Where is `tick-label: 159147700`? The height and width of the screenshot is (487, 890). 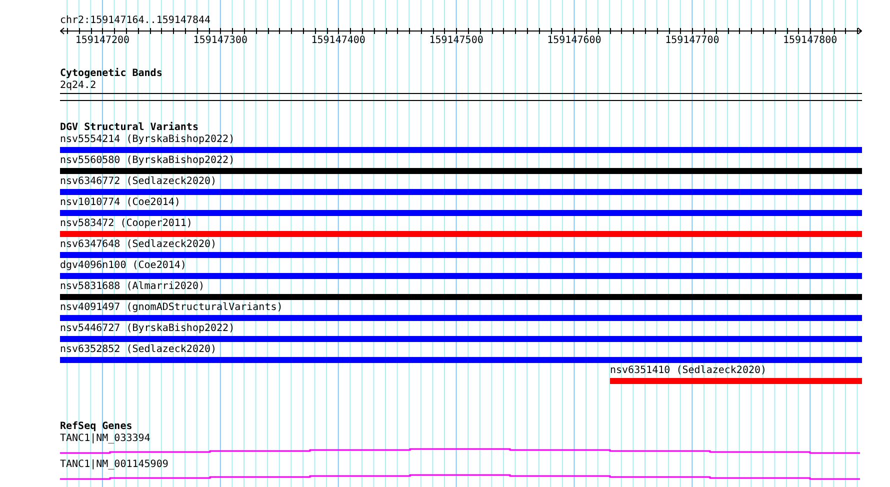 tick-label: 159147700 is located at coordinates (692, 41).